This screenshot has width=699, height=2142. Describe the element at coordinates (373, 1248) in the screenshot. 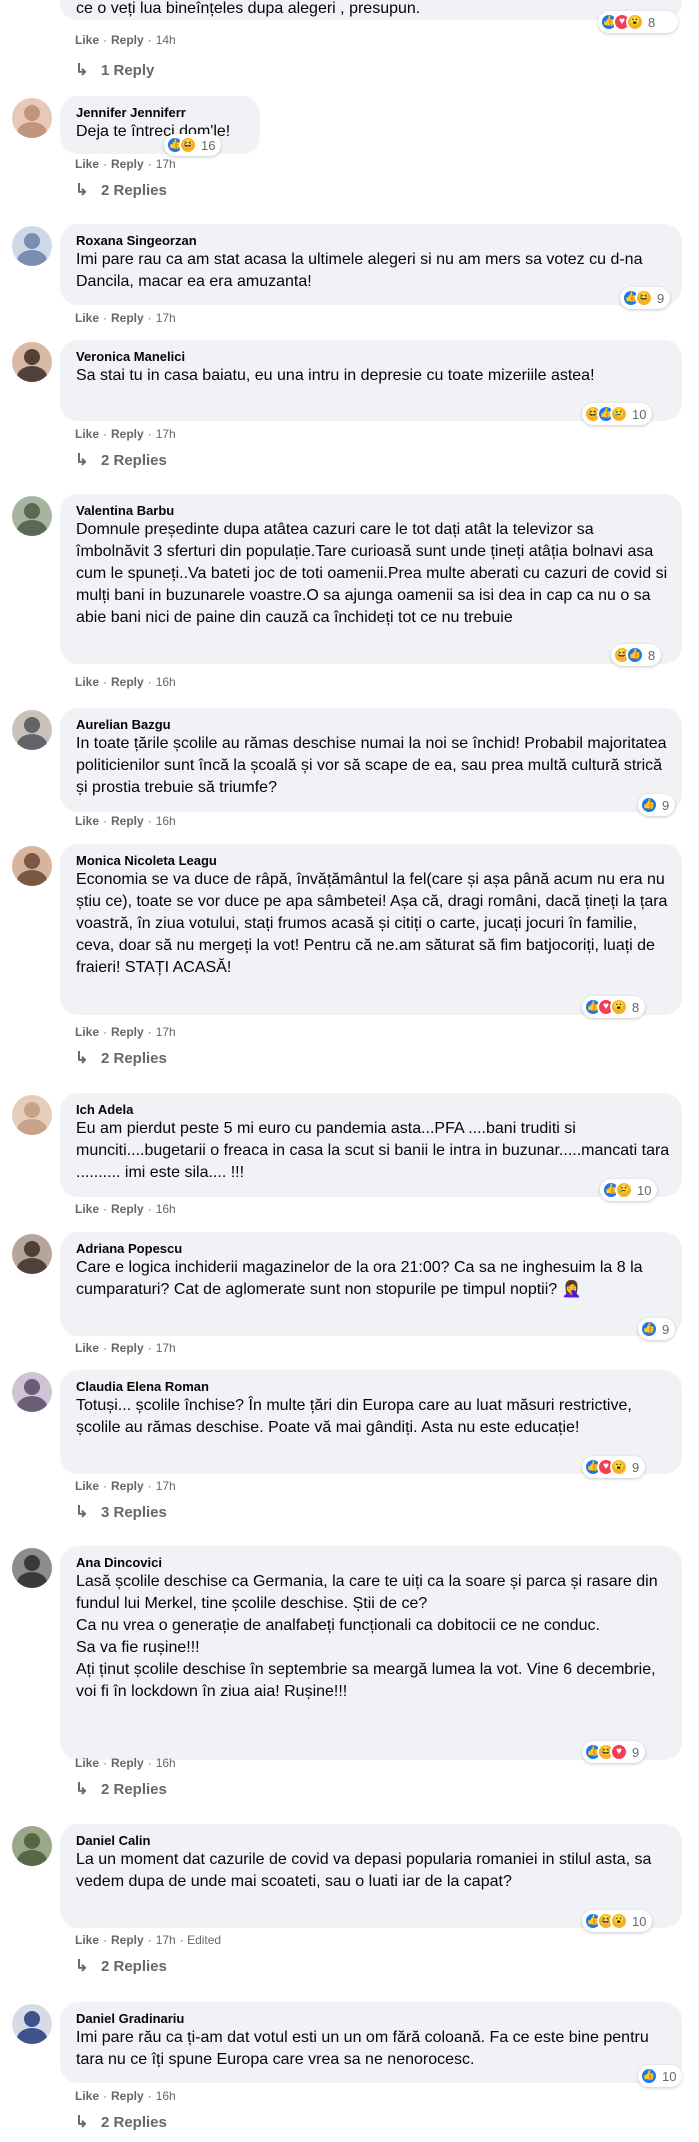

I see `comment-author: Adriana Popescu` at that location.